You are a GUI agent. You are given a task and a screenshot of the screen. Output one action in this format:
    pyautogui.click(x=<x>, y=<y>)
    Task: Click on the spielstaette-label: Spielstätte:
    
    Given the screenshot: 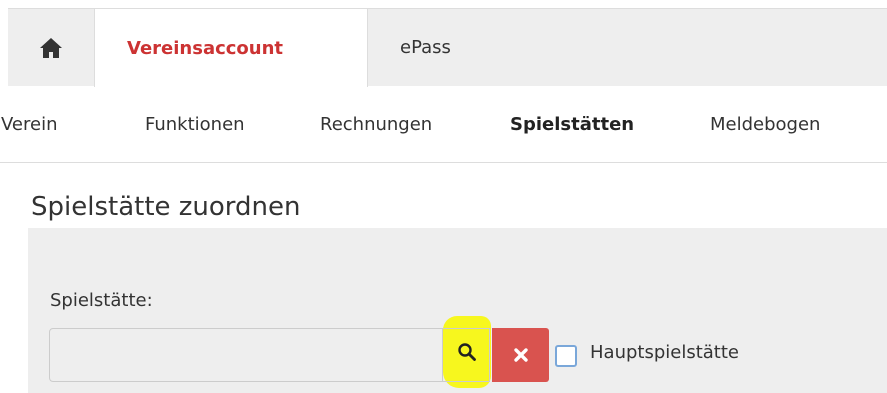 What is the action you would take?
    pyautogui.click(x=101, y=300)
    